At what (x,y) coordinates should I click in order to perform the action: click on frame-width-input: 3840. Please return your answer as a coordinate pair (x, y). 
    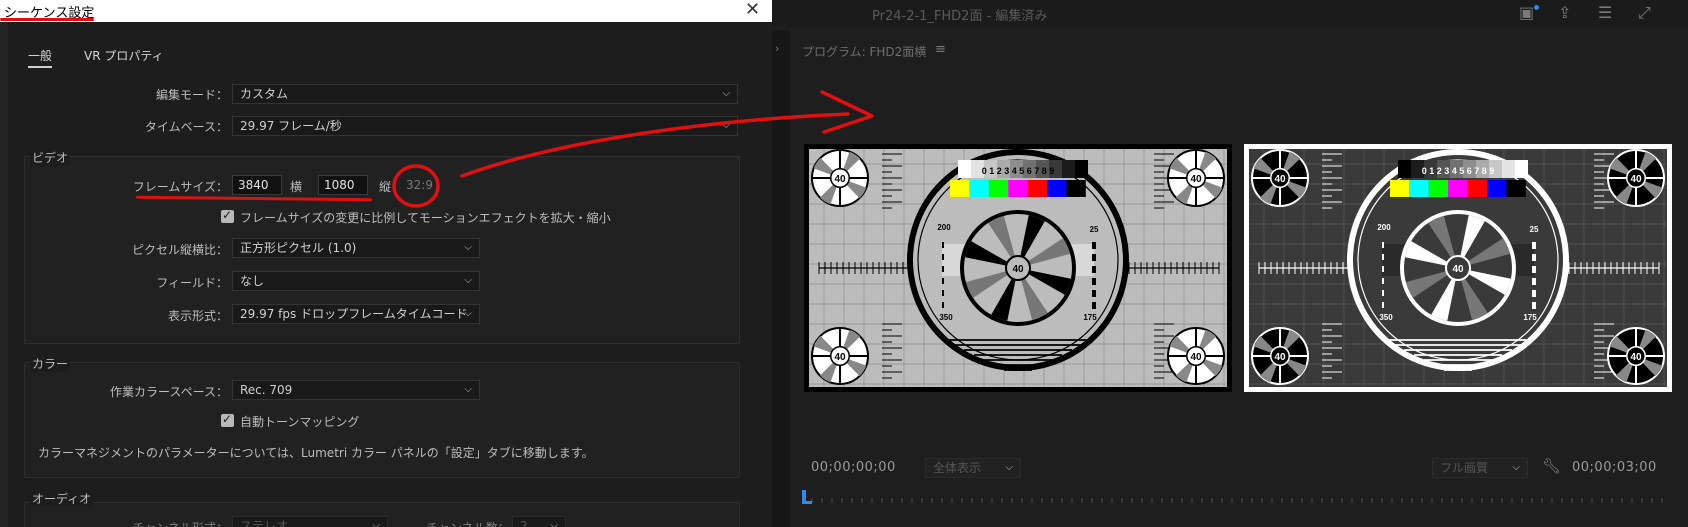
    Looking at the image, I should click on (257, 185).